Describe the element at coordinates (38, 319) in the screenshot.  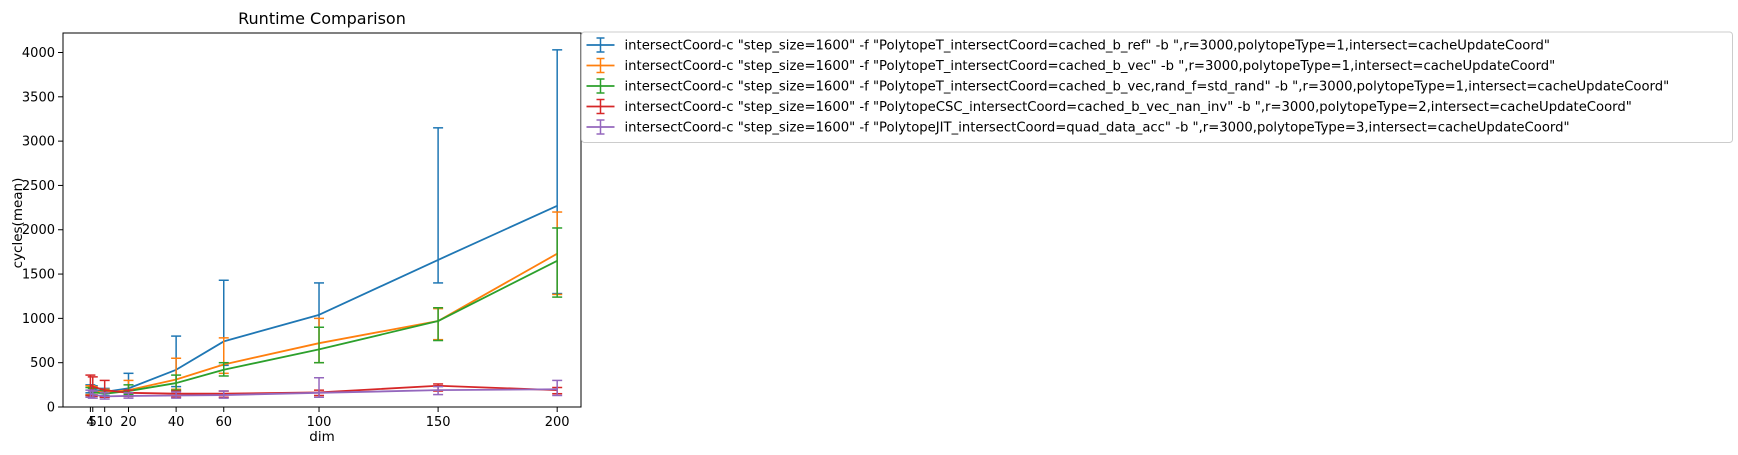
I see `y-tick-label: 1000` at that location.